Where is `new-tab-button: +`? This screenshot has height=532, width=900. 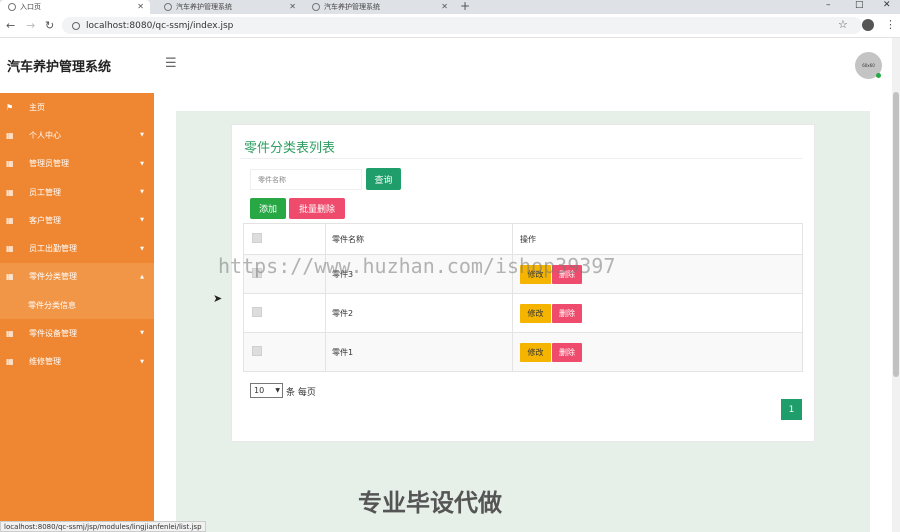
new-tab-button: + is located at coordinates (465, 6).